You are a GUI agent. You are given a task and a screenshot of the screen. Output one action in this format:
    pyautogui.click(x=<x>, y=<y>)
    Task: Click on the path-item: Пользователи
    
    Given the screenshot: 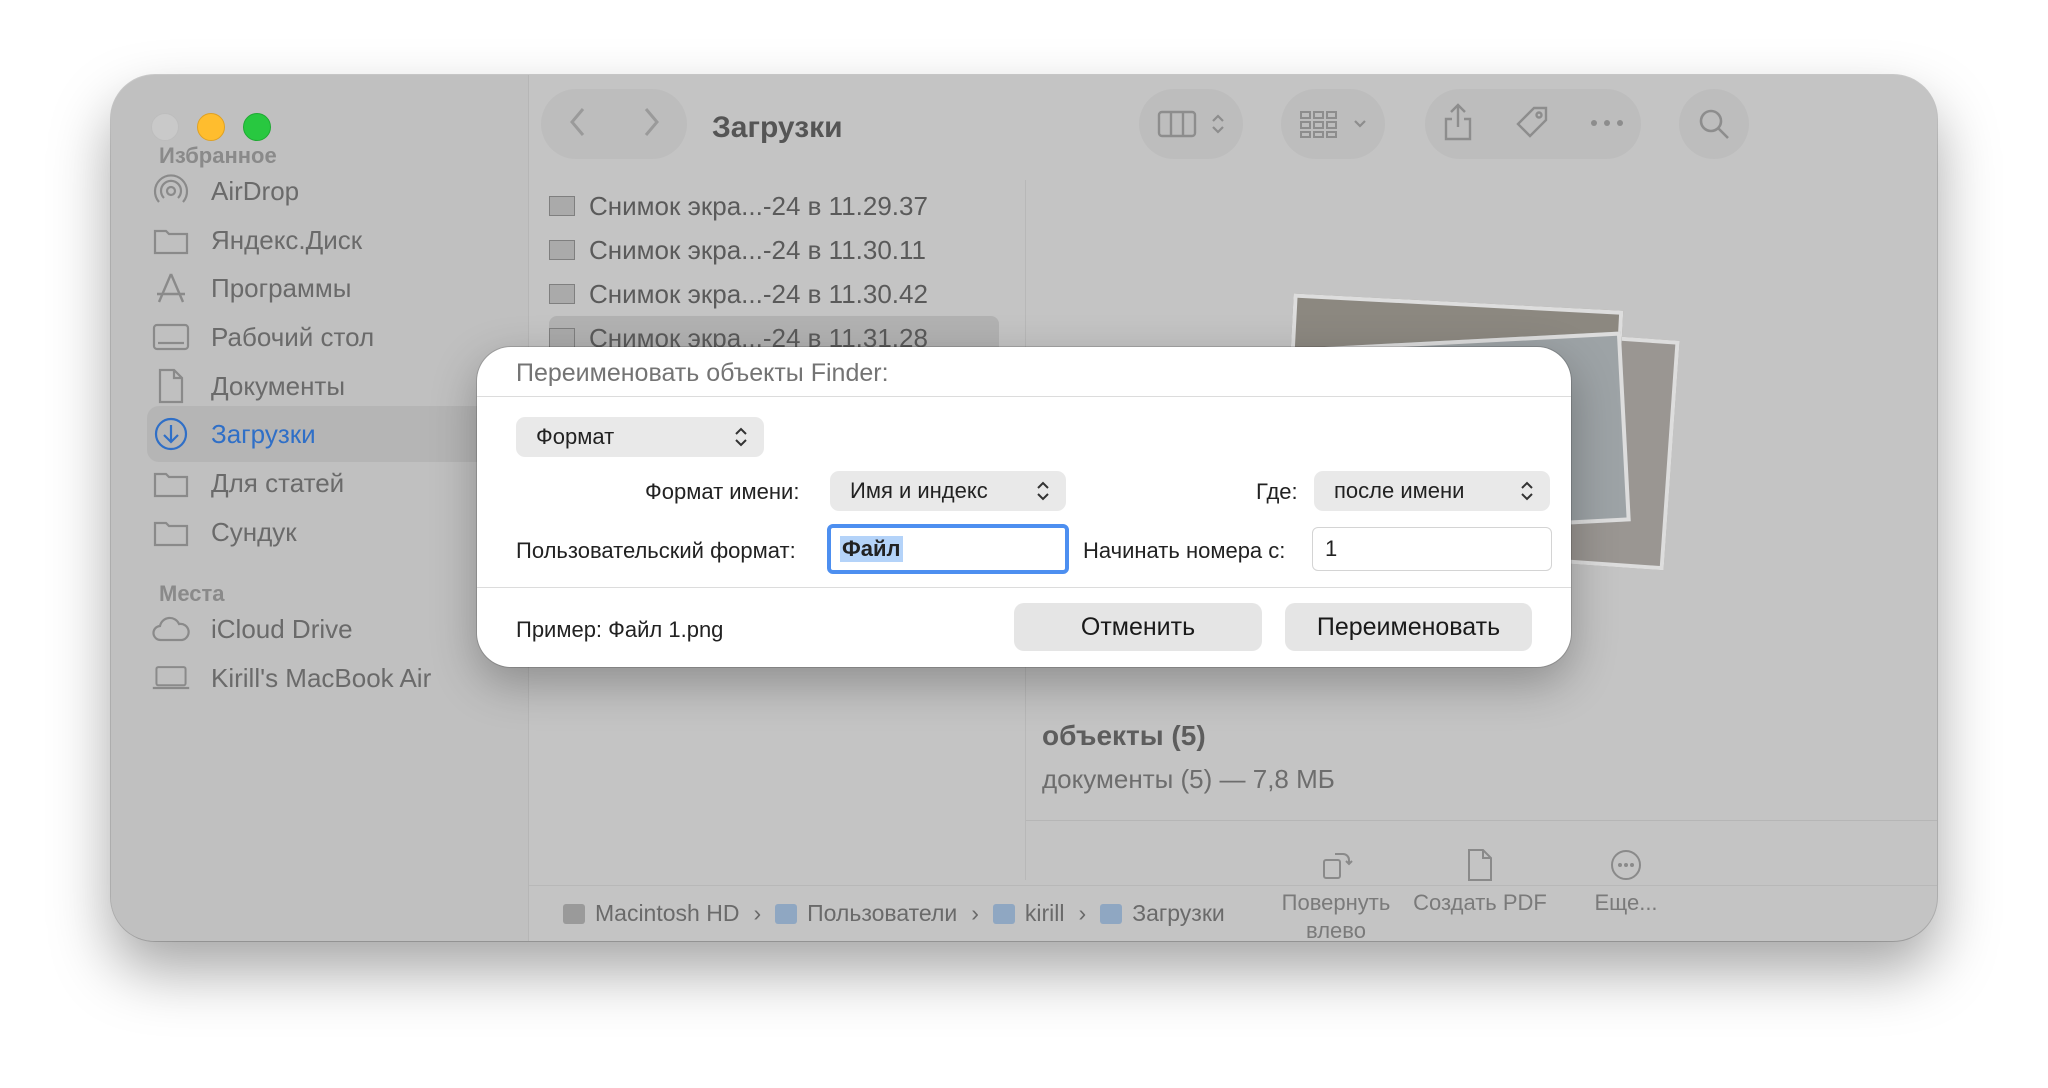 What is the action you would take?
    pyautogui.click(x=882, y=913)
    